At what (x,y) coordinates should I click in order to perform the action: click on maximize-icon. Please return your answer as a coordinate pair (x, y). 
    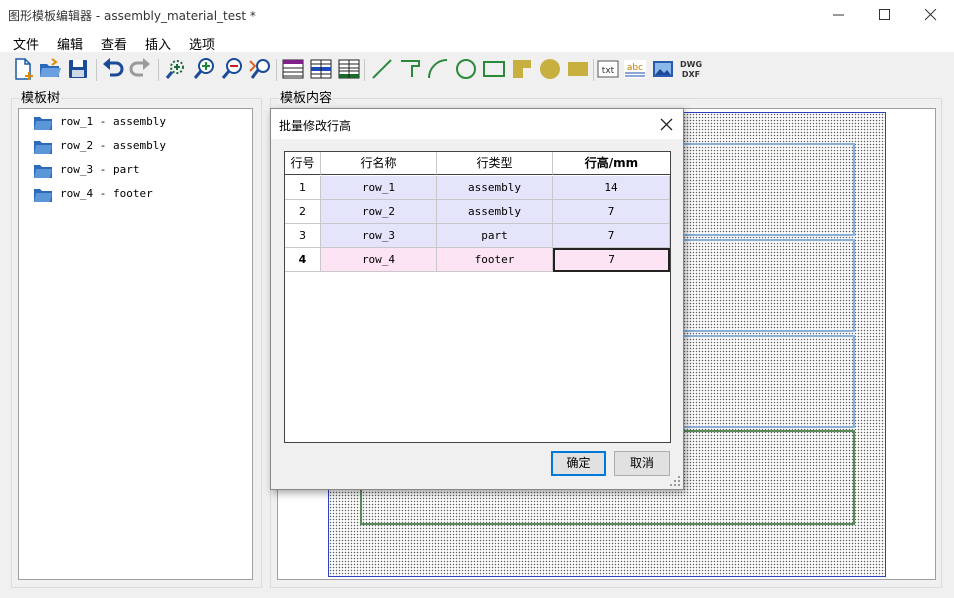
    Looking at the image, I should click on (884, 14).